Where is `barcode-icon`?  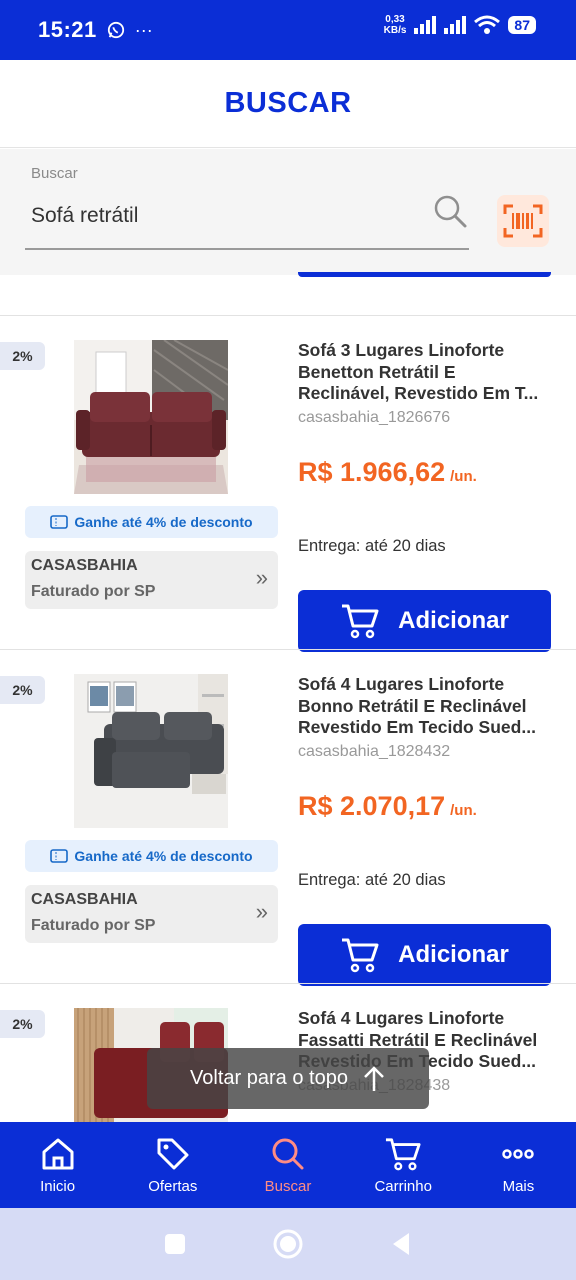
barcode-icon is located at coordinates (523, 221).